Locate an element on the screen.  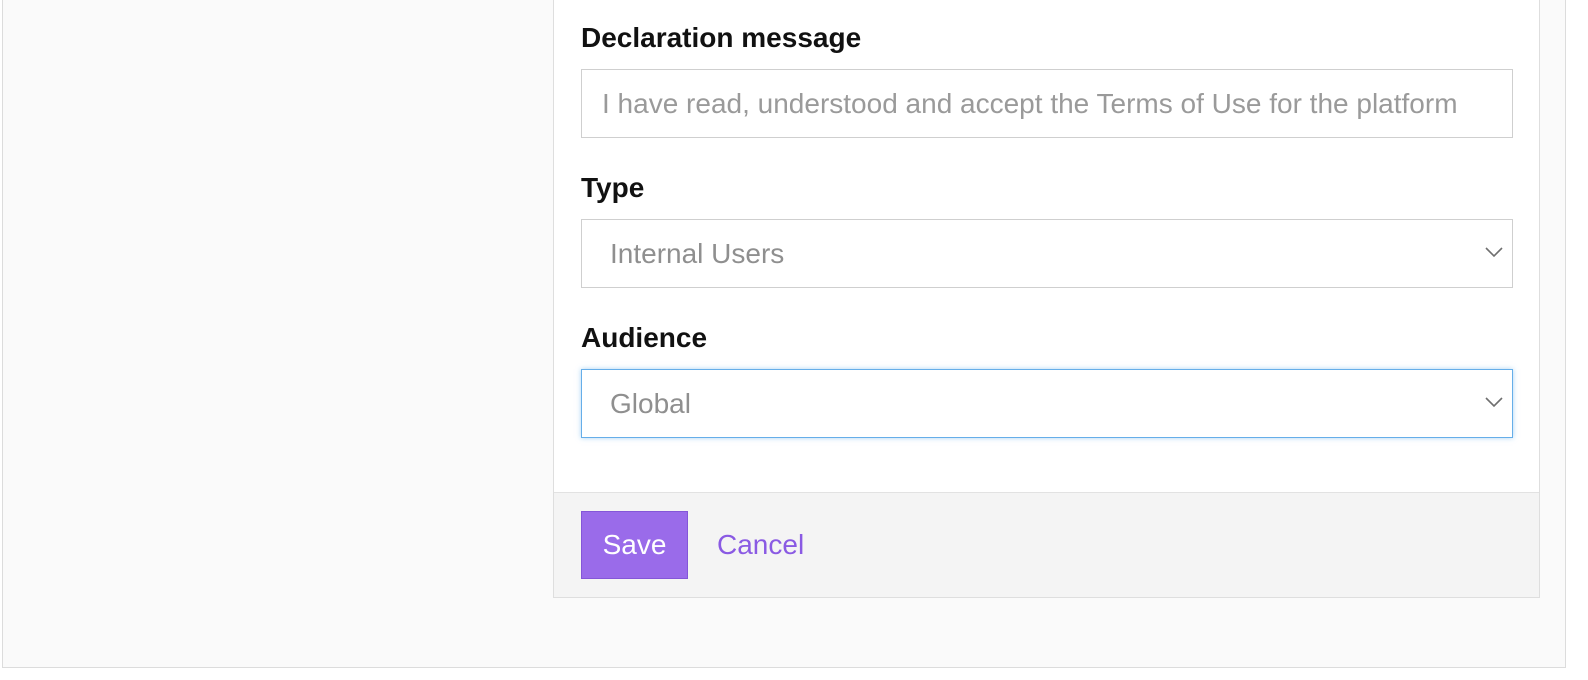
cancel-link: Cancel is located at coordinates (760, 545).